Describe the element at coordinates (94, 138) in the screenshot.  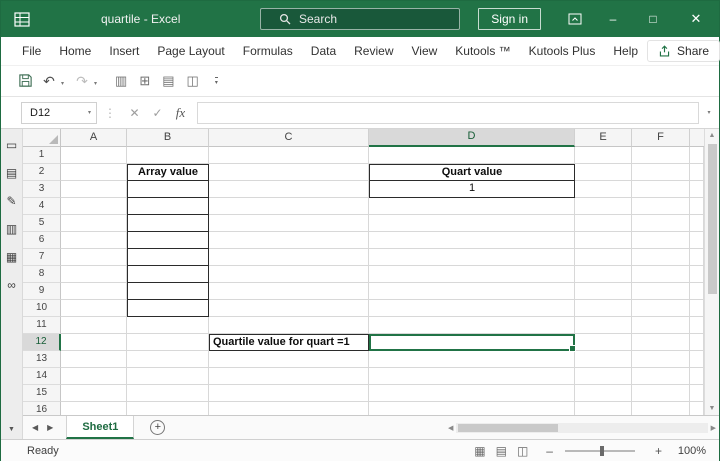
I see `column-header-A: A` at that location.